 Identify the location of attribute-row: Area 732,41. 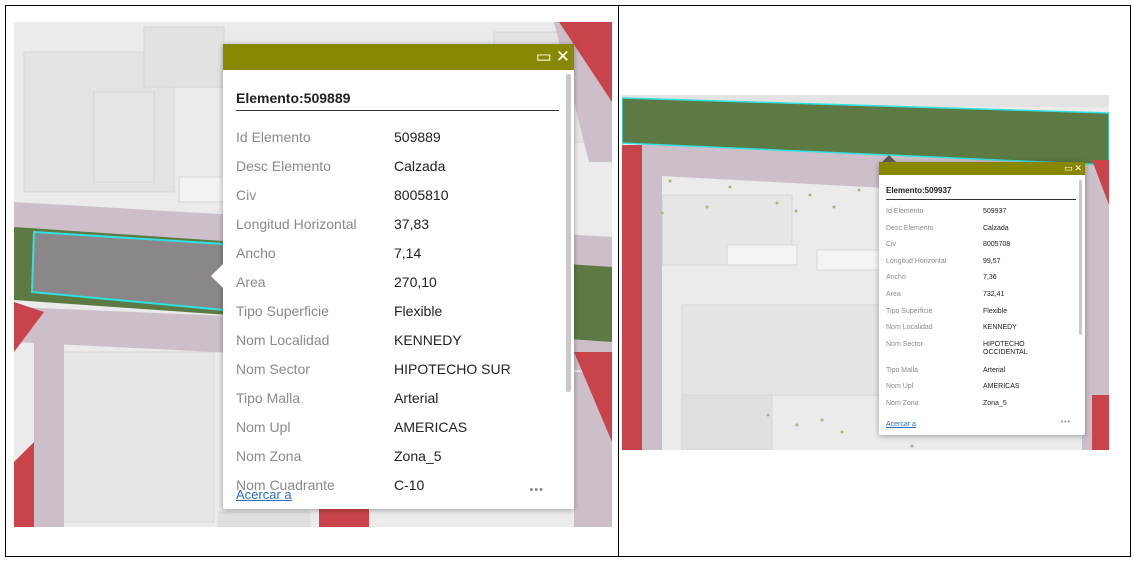
(983, 296).